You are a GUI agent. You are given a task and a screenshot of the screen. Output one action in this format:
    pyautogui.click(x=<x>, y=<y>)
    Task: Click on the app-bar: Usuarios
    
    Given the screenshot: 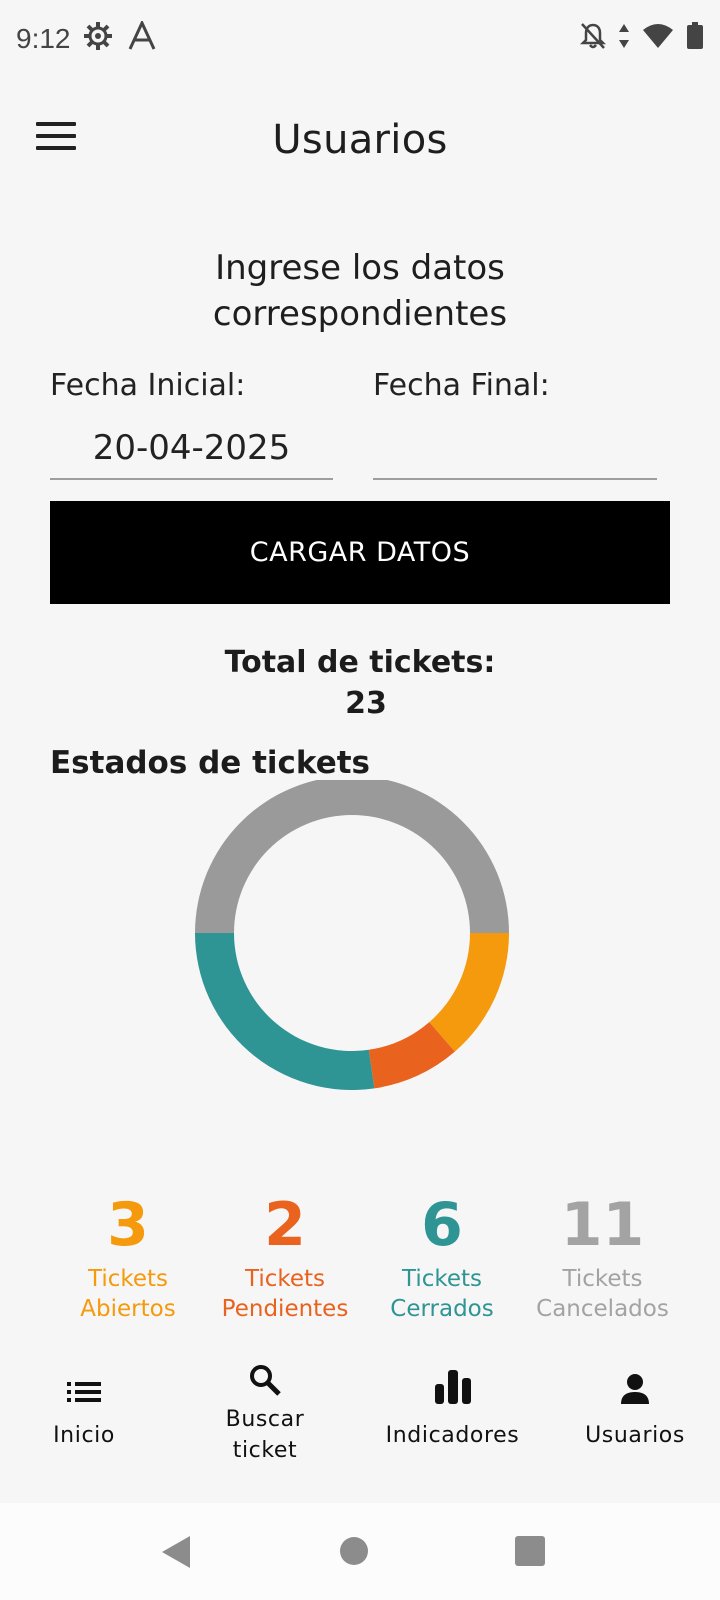 What is the action you would take?
    pyautogui.click(x=360, y=140)
    